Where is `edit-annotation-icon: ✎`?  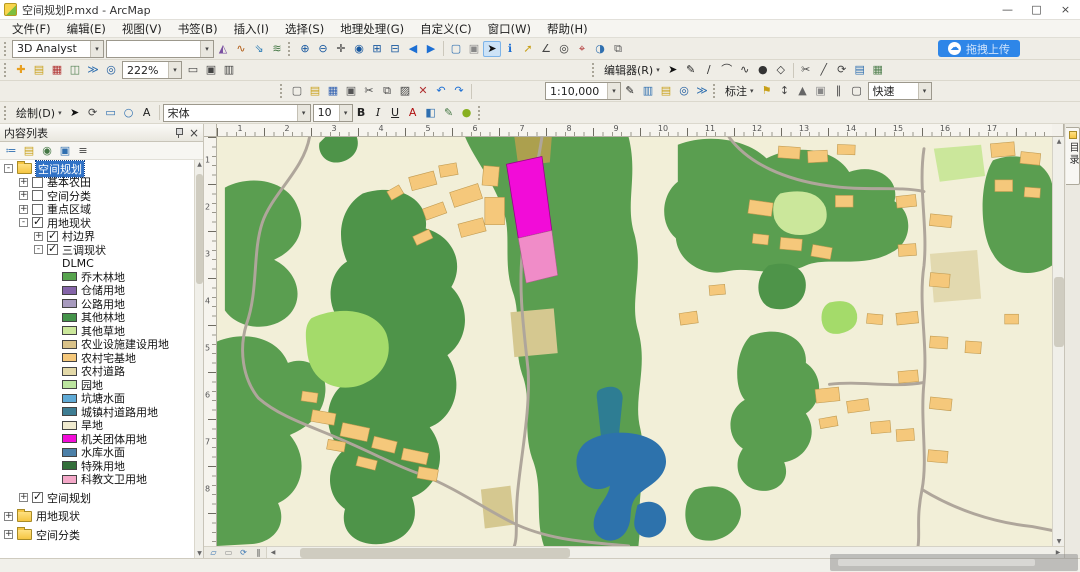 edit-annotation-icon: ✎ is located at coordinates (691, 70).